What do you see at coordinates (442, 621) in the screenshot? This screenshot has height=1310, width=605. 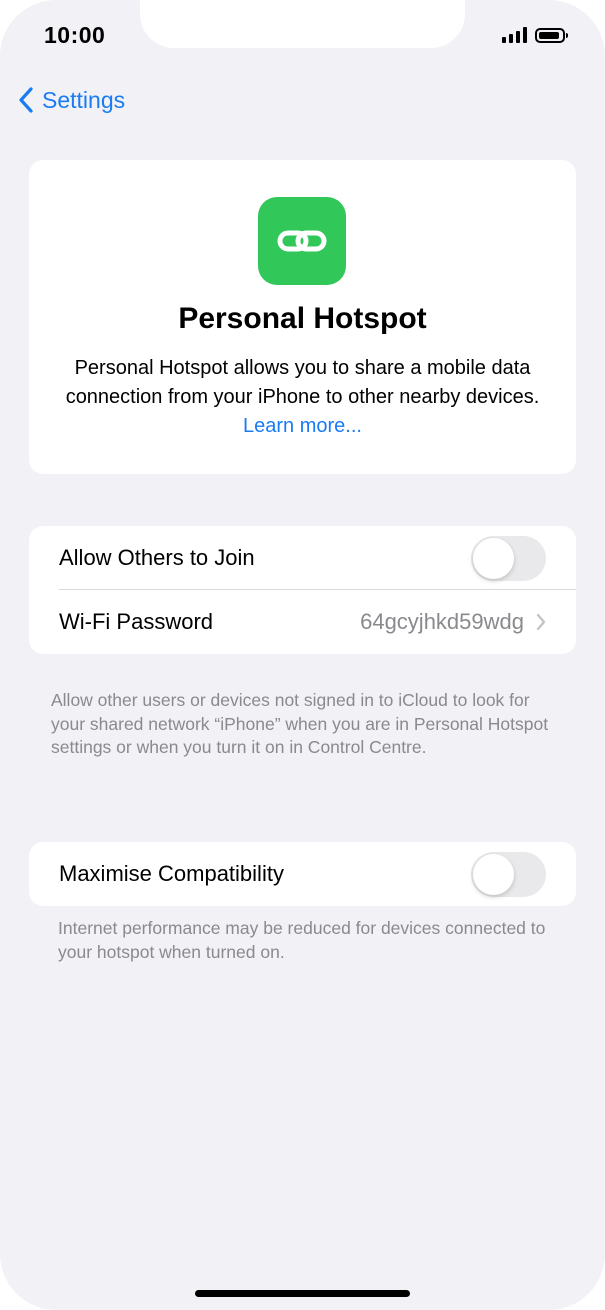 I see `wifi-password-value: 64gcyjhkd59wdg` at bounding box center [442, 621].